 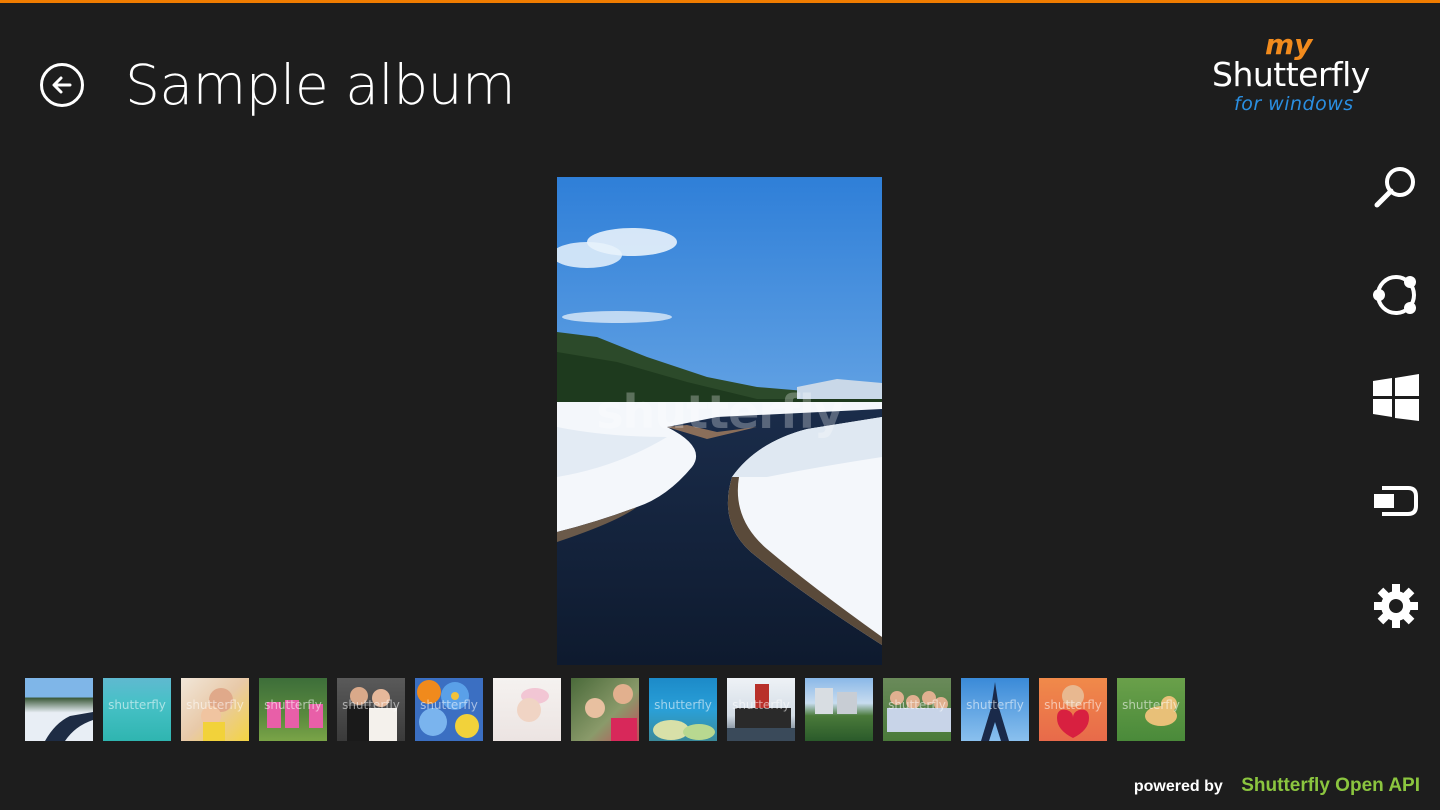 What do you see at coordinates (1178, 786) in the screenshot?
I see `powered-by-label: powered by` at bounding box center [1178, 786].